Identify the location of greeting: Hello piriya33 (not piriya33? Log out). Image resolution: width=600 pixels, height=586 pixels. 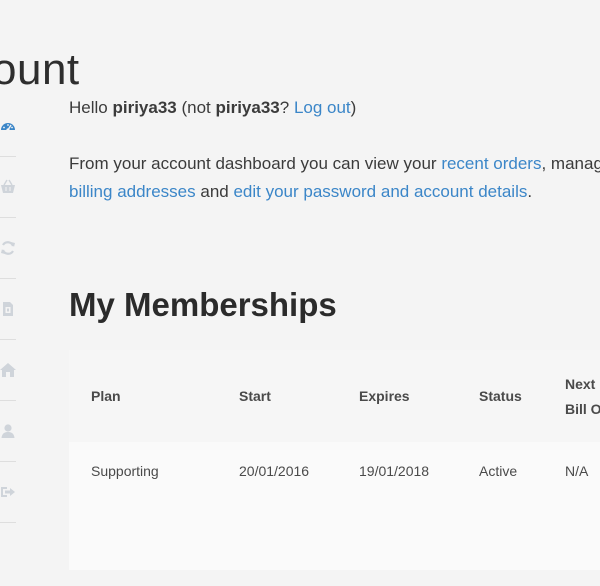
(212, 108).